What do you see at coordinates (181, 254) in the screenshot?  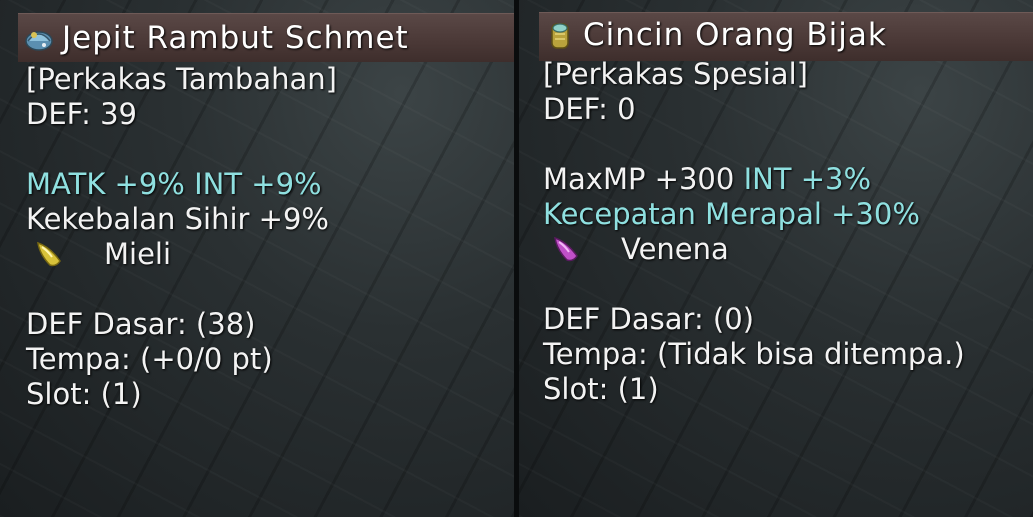 I see `gem-slot-row: Mieli` at bounding box center [181, 254].